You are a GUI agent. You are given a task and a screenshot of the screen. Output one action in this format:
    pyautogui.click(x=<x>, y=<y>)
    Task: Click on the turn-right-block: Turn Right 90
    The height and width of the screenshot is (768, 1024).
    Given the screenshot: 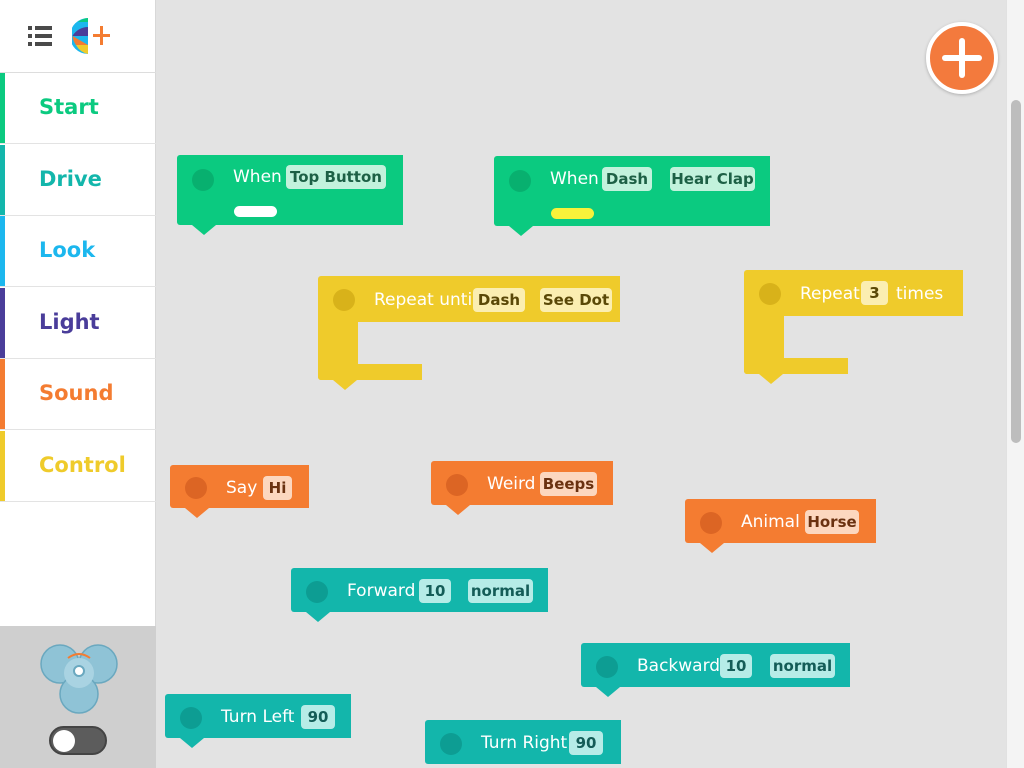 What is the action you would take?
    pyautogui.click(x=523, y=744)
    